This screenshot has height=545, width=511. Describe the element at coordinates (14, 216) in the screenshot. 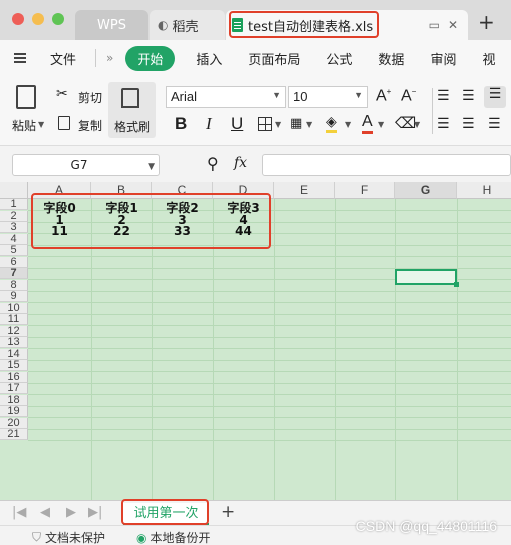

I see `row-header: 2` at that location.